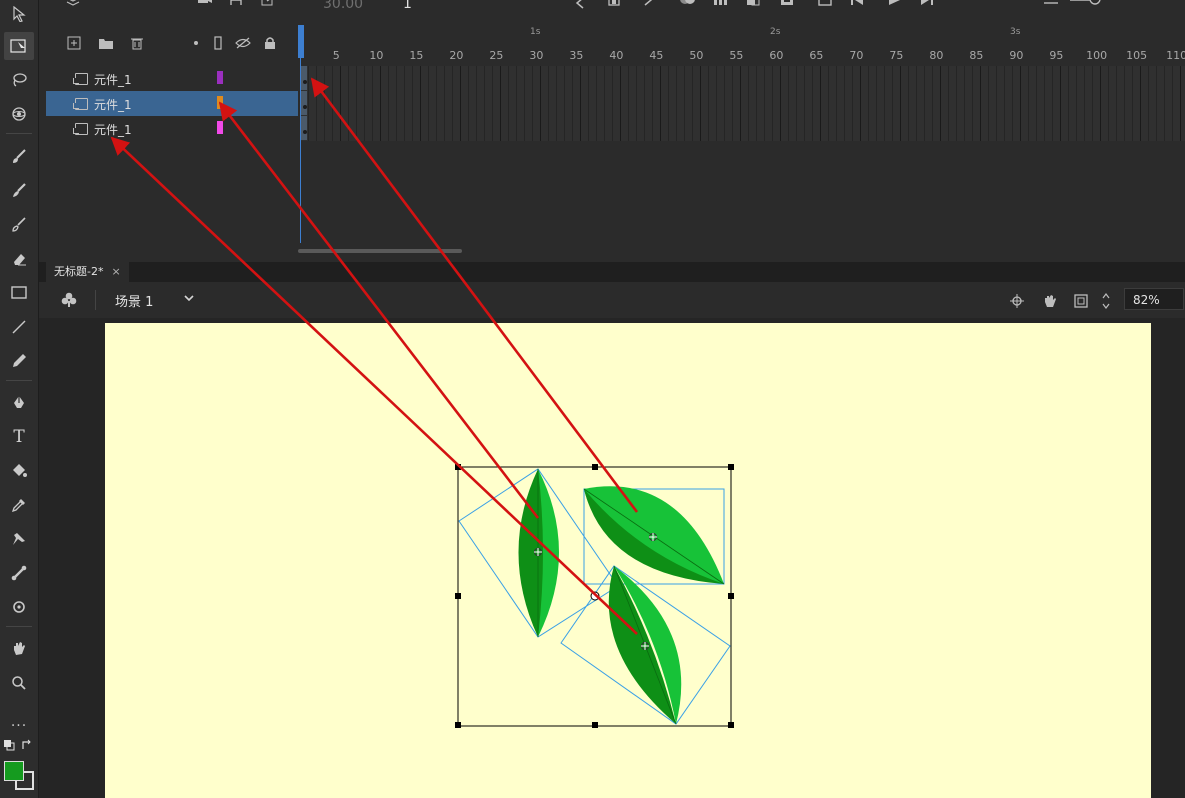  I want to click on eyedropper-tool-icon, so click(19, 505).